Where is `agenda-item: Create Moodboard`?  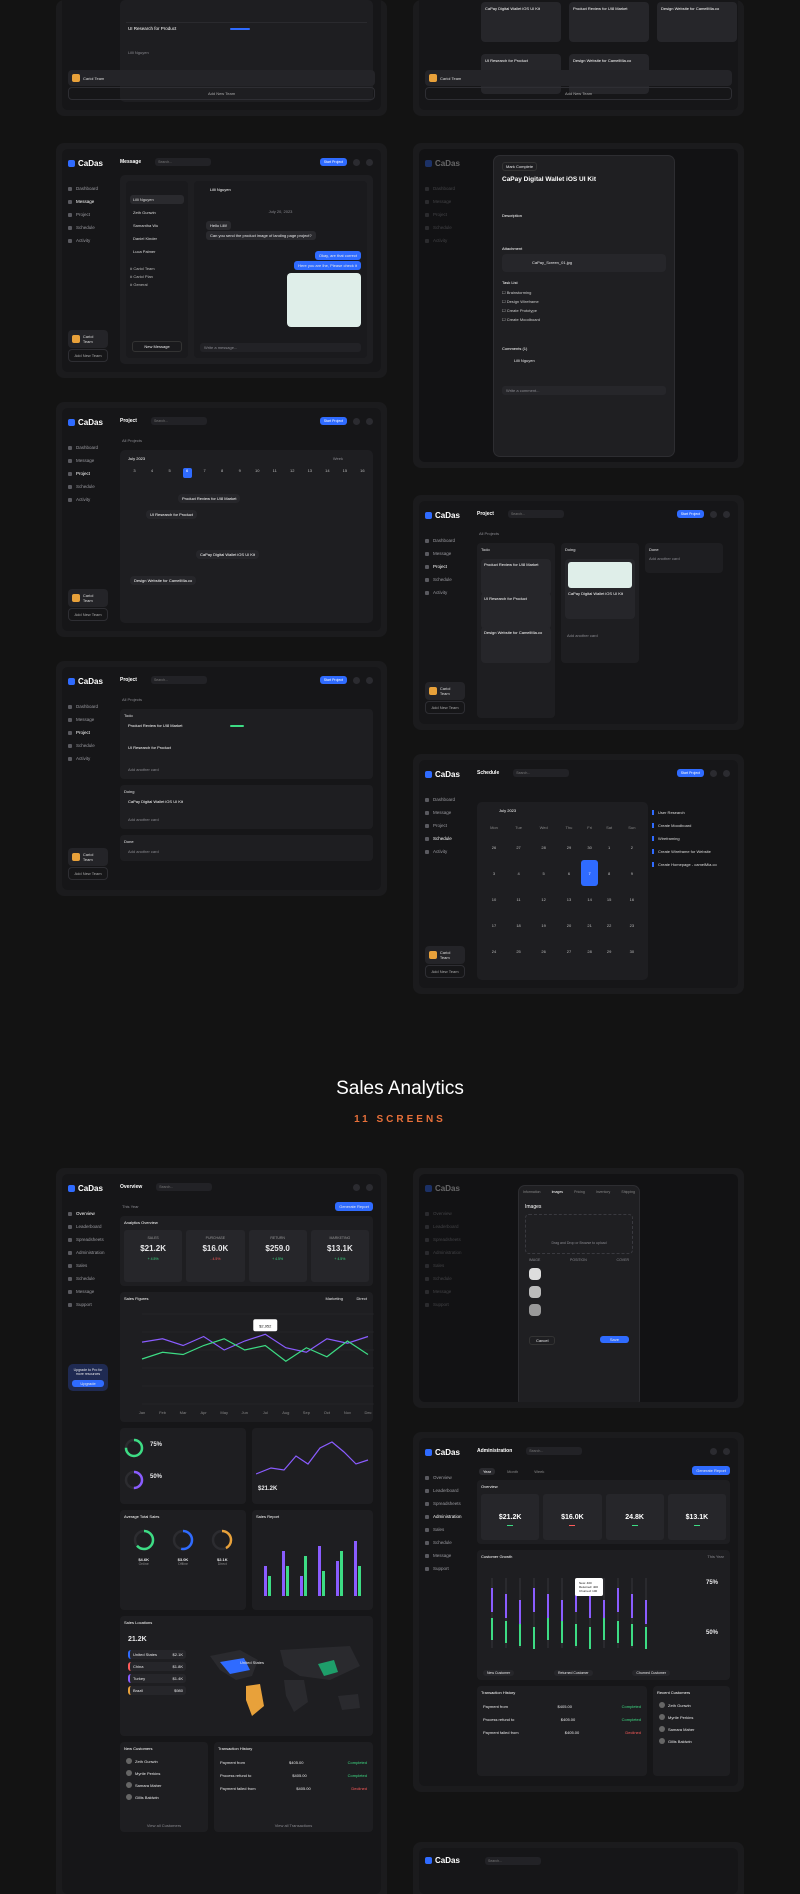 agenda-item: Create Moodboard is located at coordinates (691, 825).